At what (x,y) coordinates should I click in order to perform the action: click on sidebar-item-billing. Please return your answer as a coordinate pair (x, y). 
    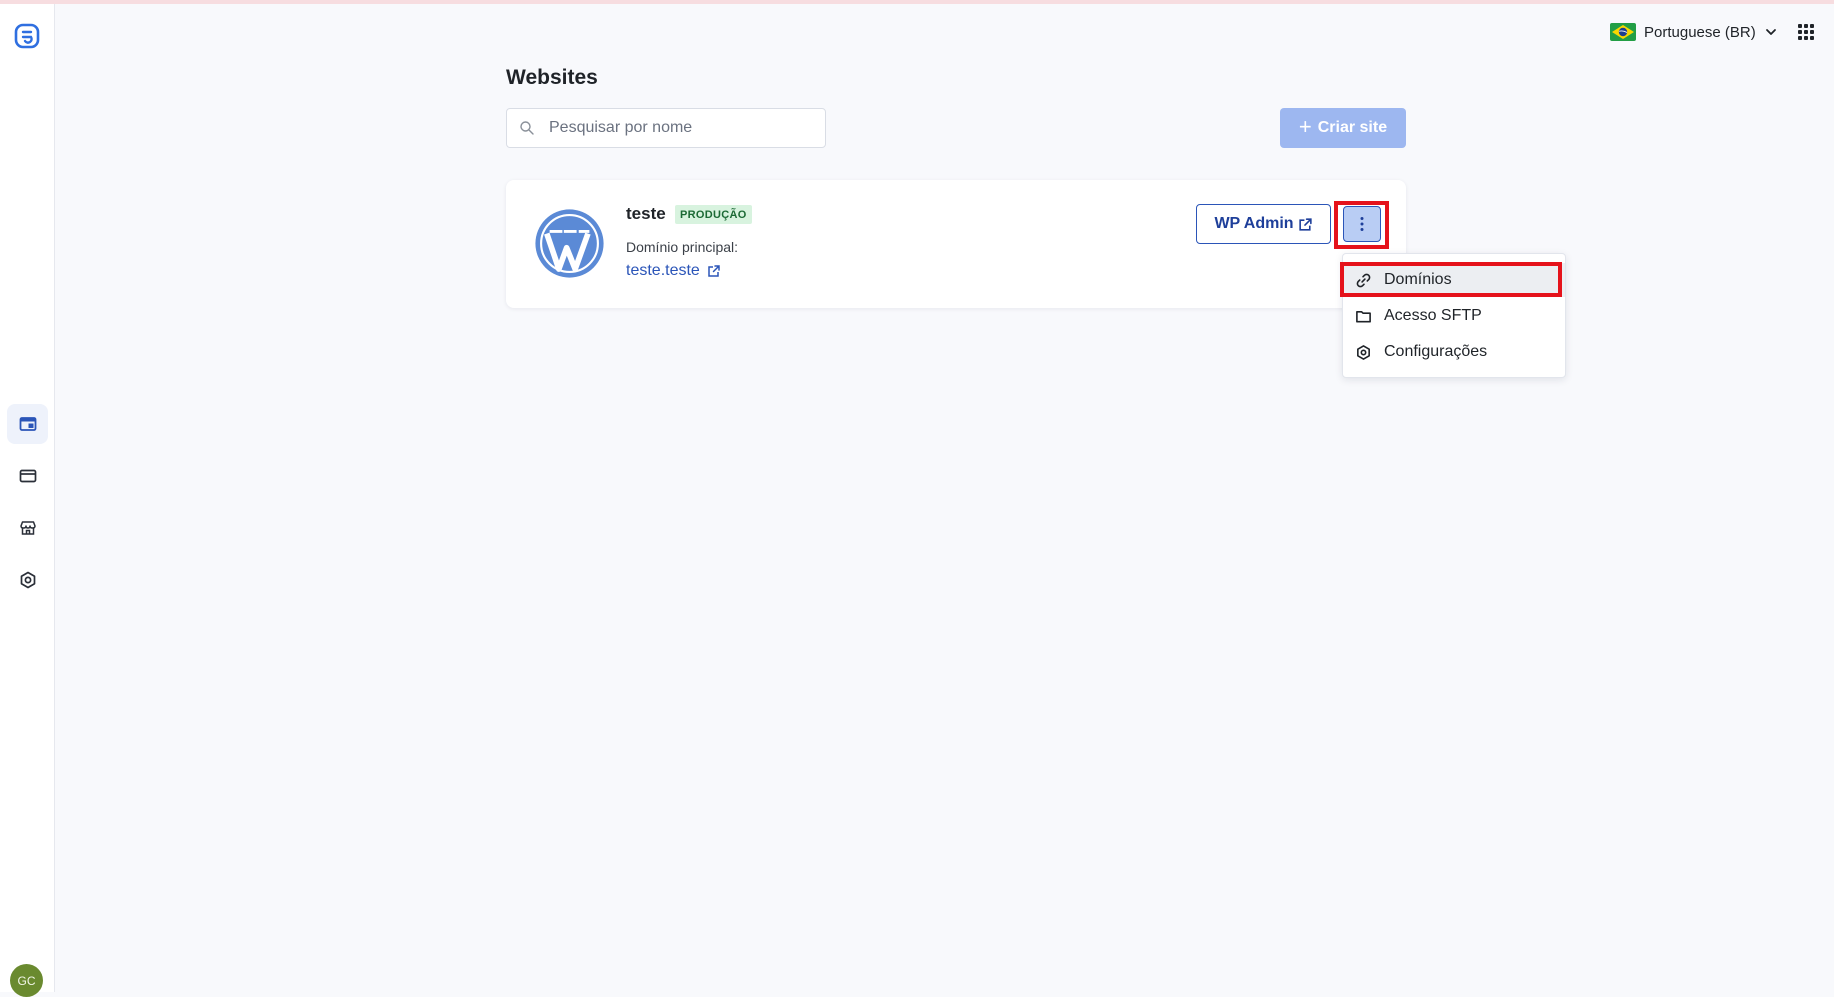
    Looking at the image, I should click on (27, 476).